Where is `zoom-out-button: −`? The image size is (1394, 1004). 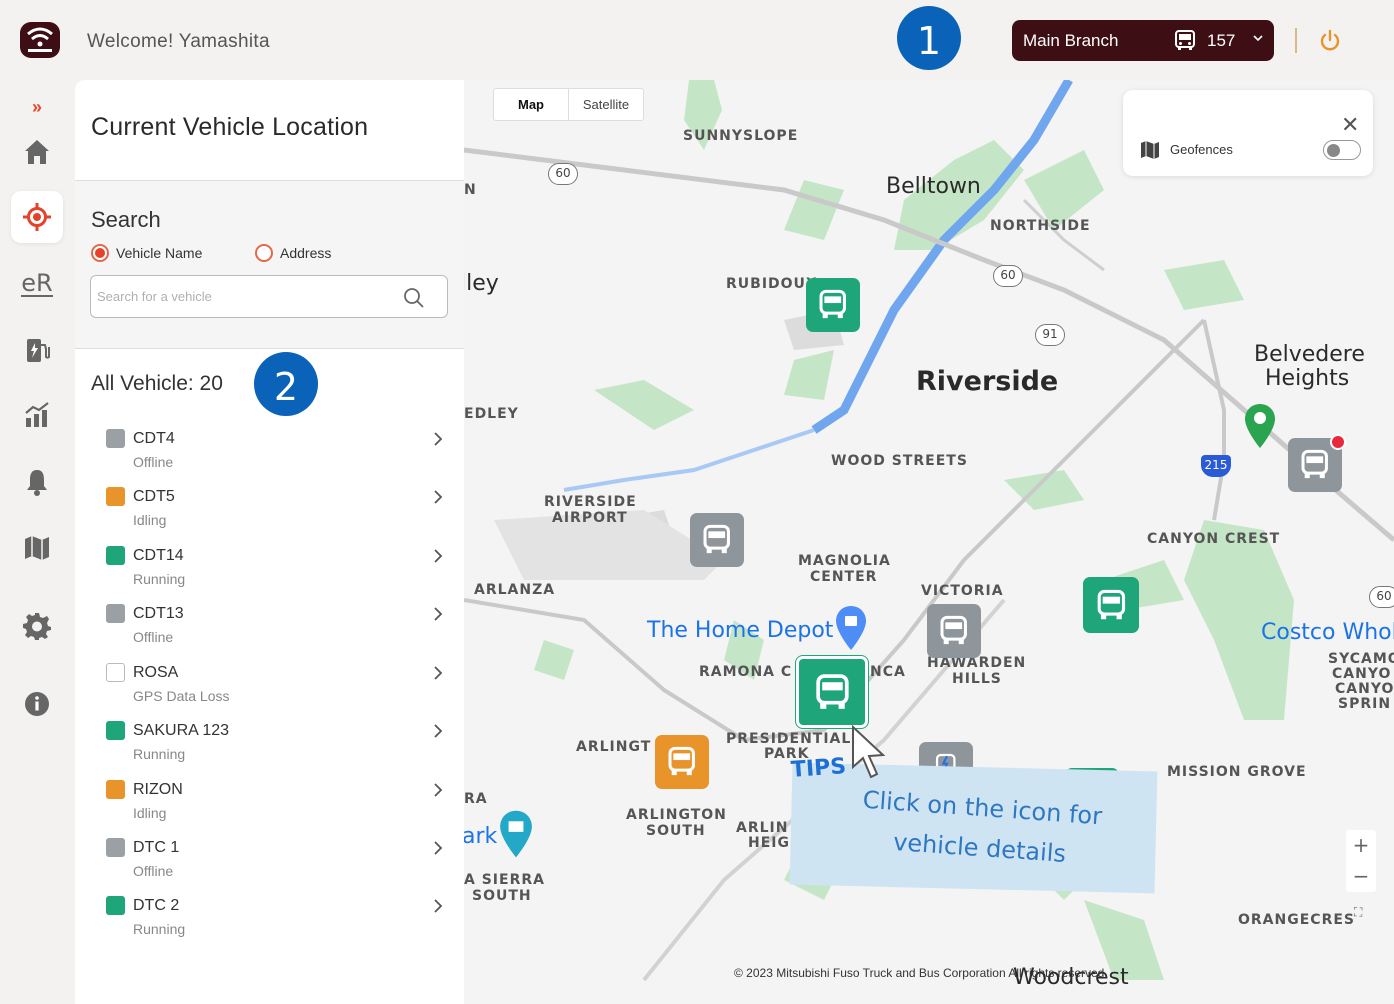
zoom-out-button: − is located at coordinates (1361, 876).